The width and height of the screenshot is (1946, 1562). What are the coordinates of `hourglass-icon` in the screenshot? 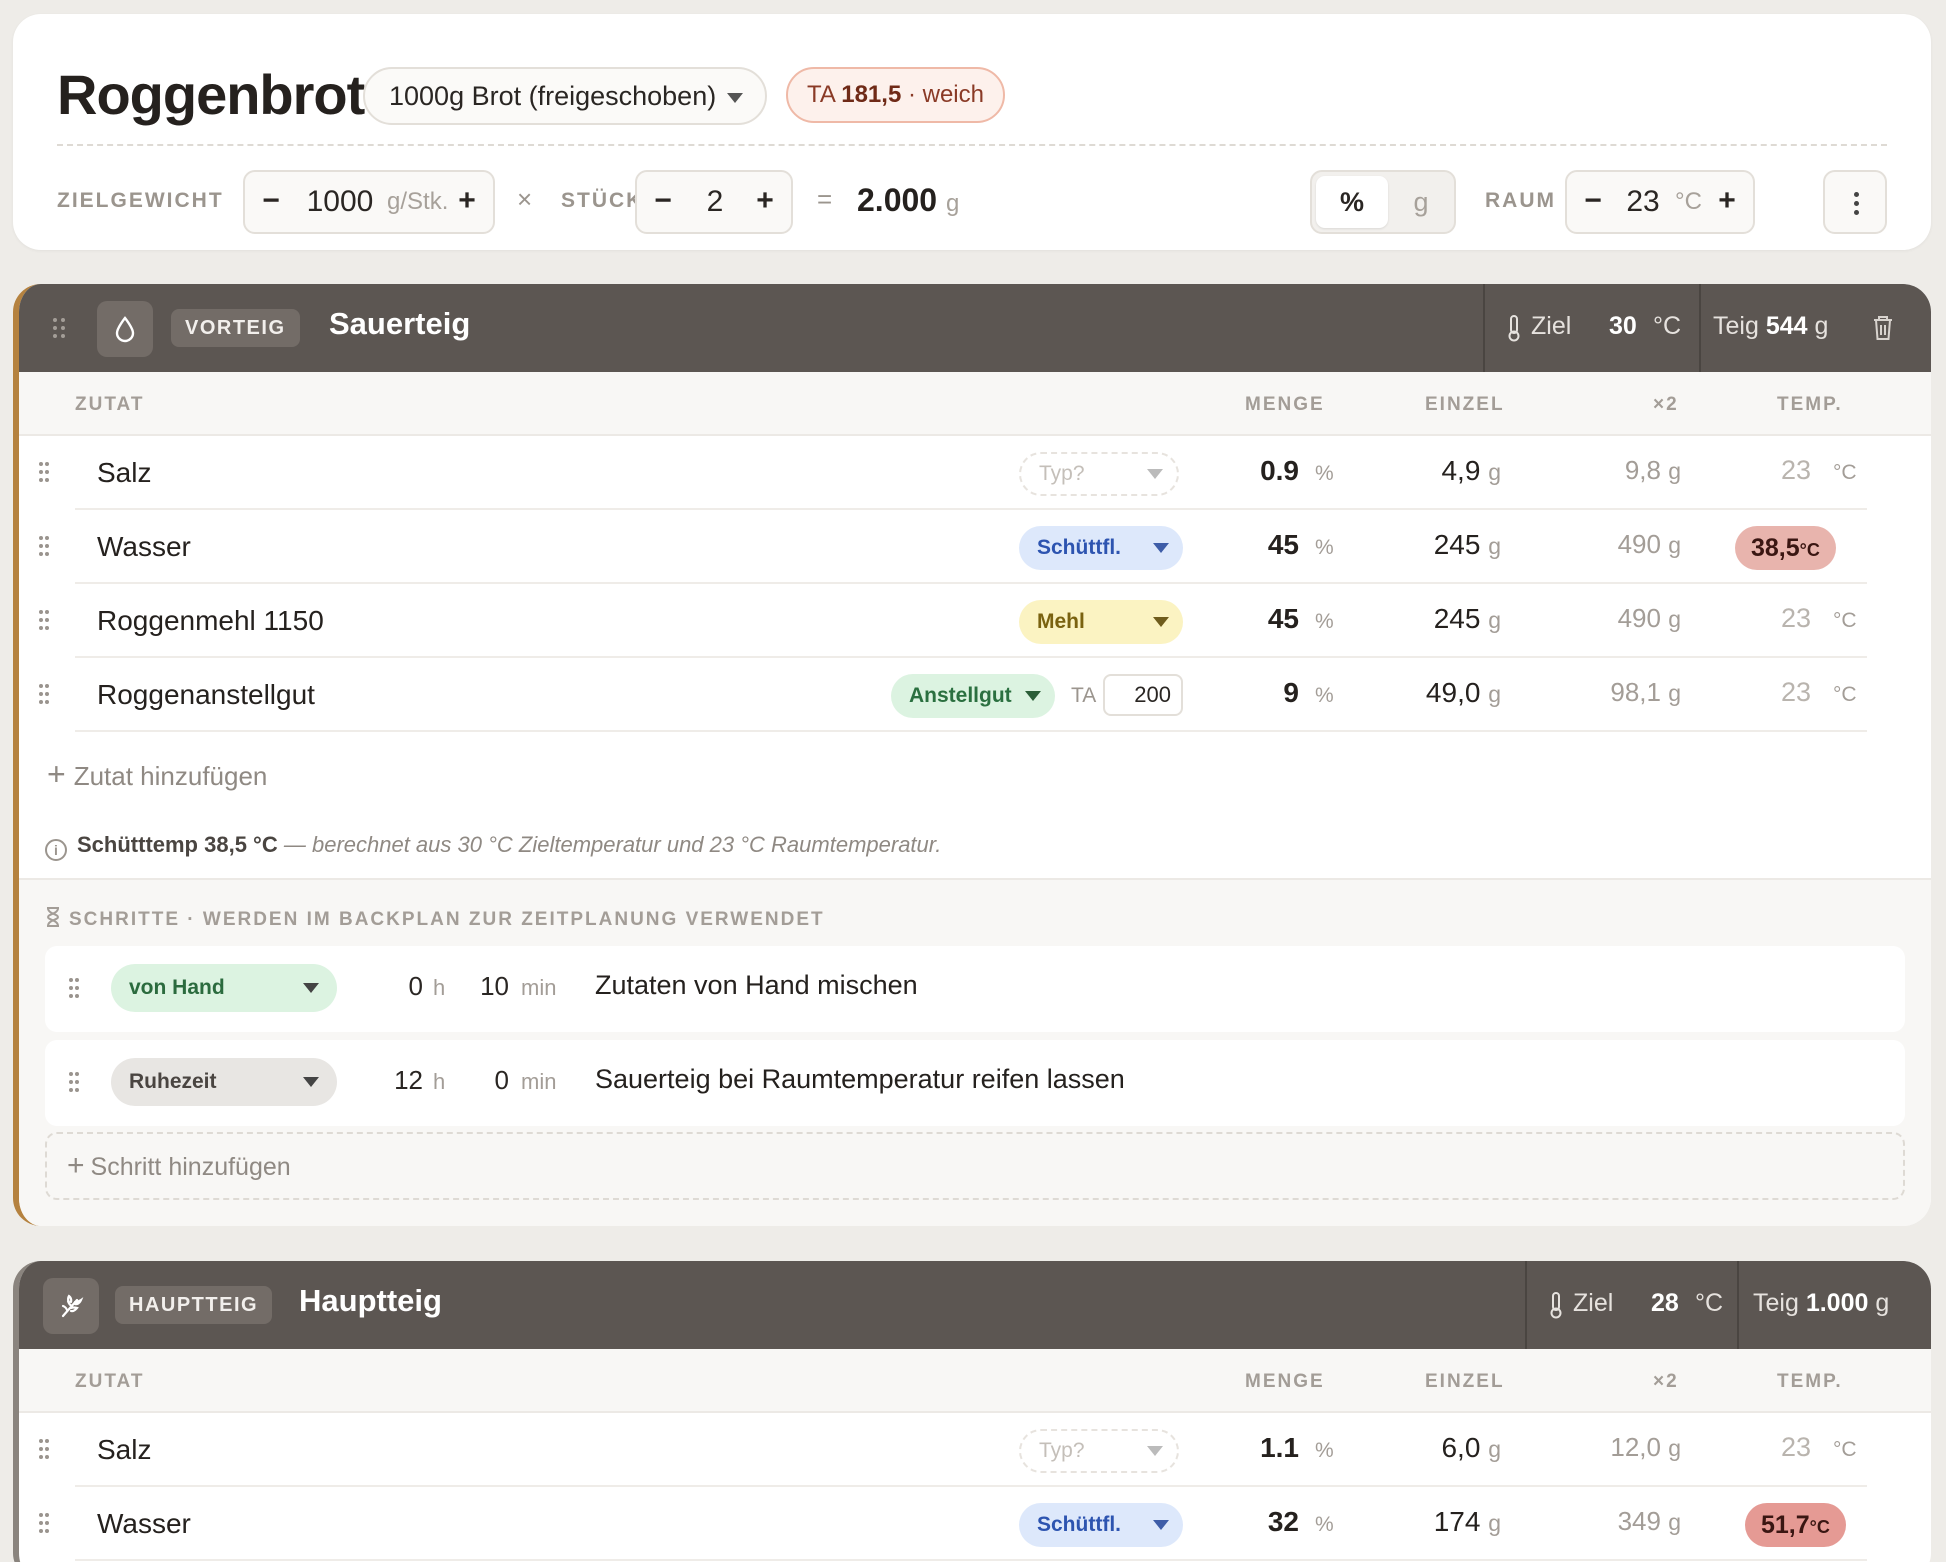 It's located at (53, 917).